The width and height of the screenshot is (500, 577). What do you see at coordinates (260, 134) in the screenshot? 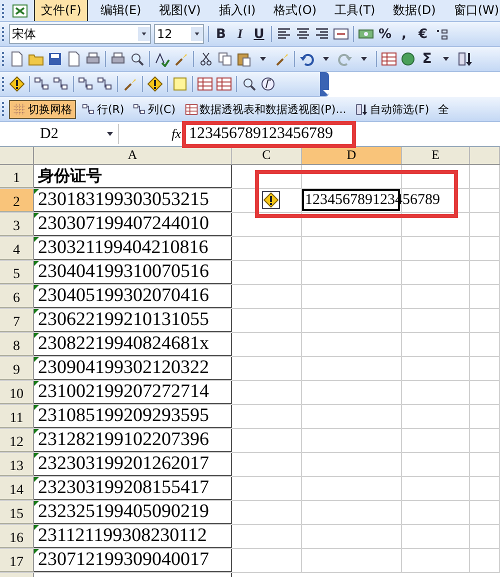
I see `formula-input: 123456789123456789` at bounding box center [260, 134].